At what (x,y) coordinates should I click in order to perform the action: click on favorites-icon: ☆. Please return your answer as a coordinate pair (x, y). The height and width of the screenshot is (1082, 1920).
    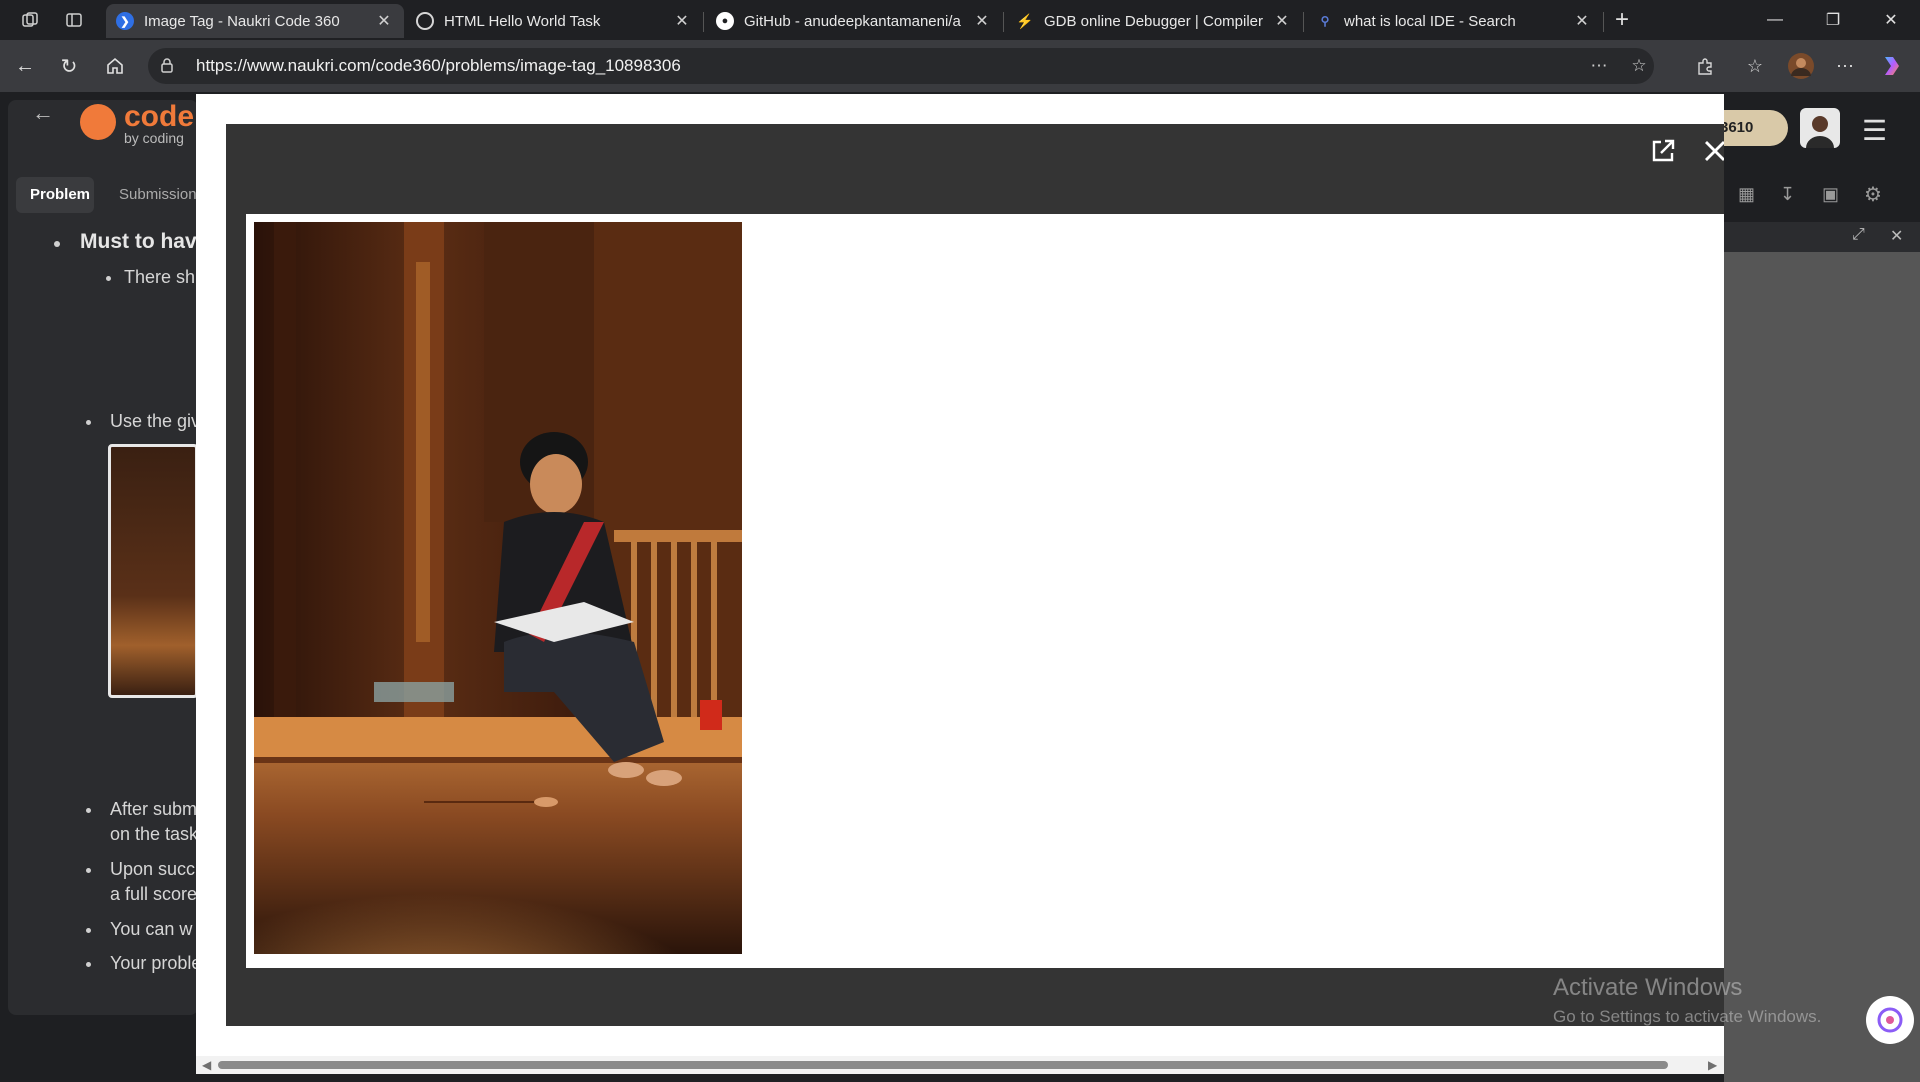
    Looking at the image, I should click on (1755, 66).